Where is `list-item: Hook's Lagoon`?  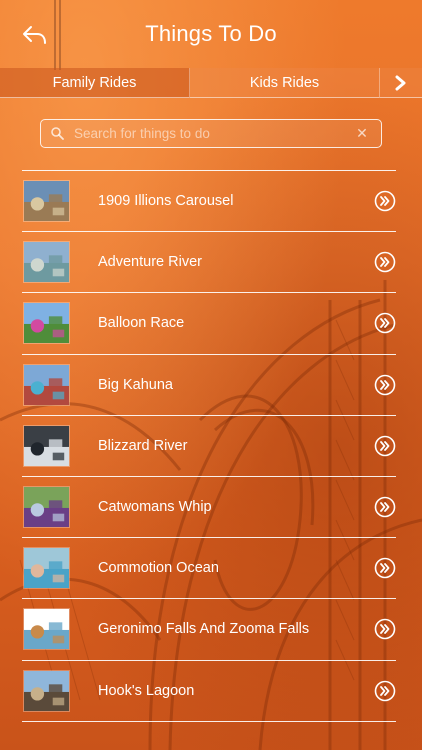 list-item: Hook's Lagoon is located at coordinates (209, 691).